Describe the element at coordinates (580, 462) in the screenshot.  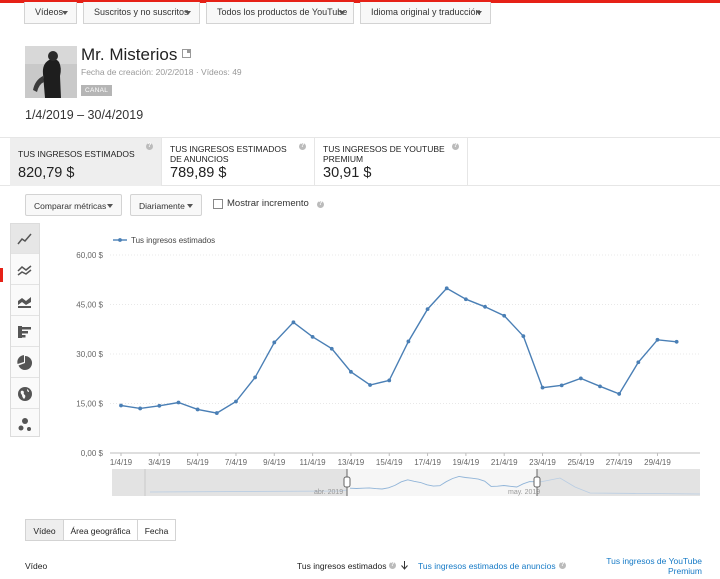
I see `x-tick-label: 25/4/19` at that location.